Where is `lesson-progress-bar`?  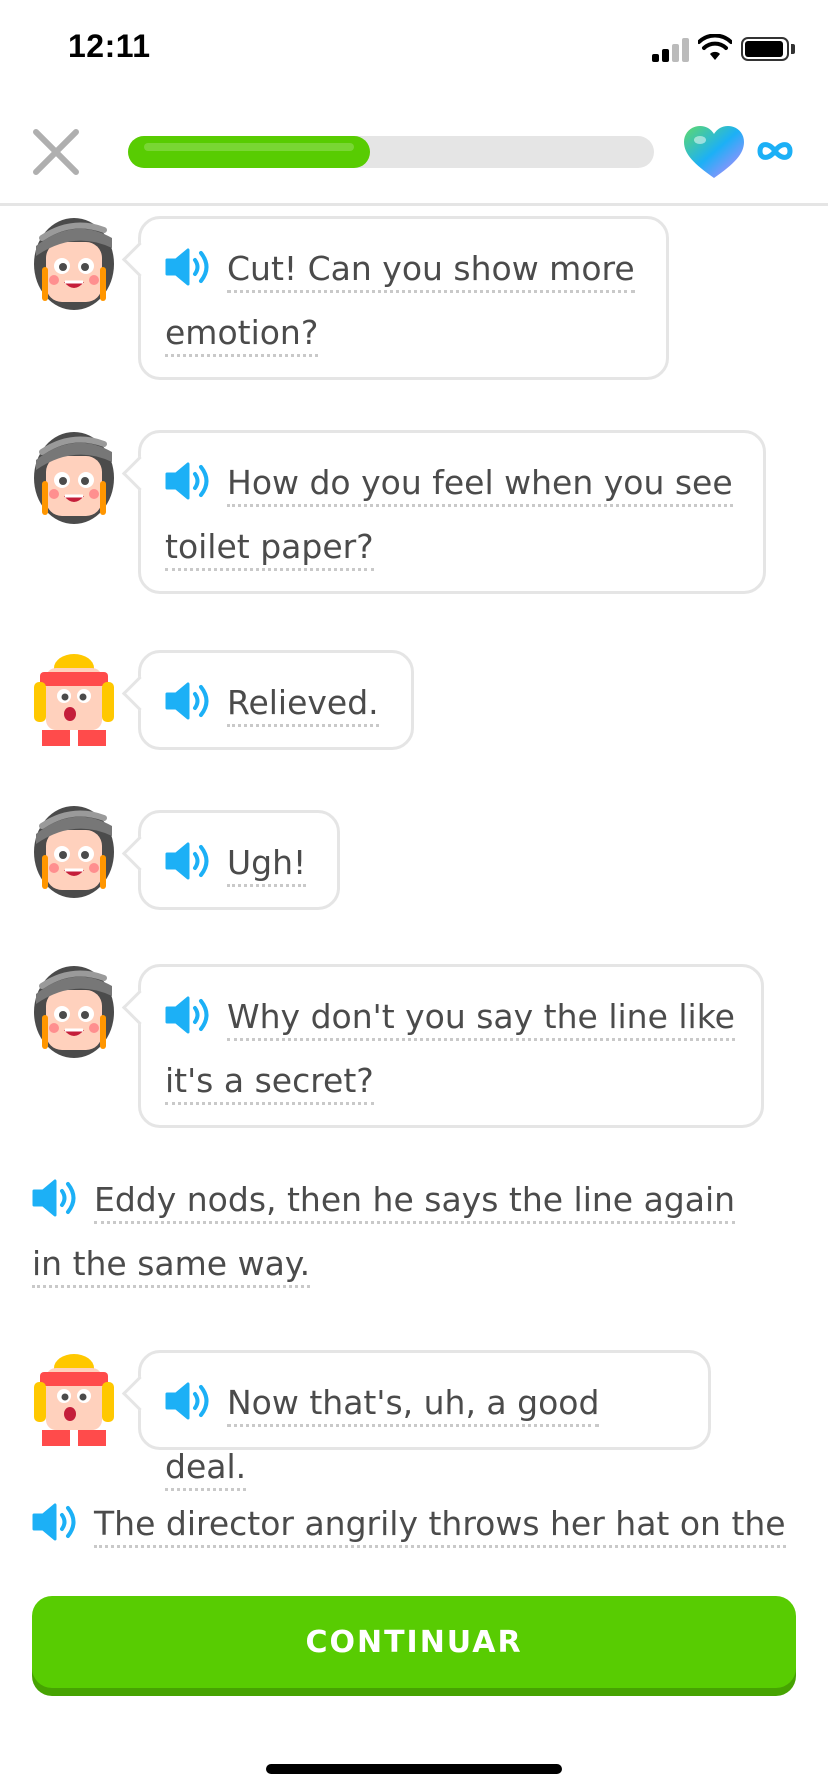 lesson-progress-bar is located at coordinates (391, 152).